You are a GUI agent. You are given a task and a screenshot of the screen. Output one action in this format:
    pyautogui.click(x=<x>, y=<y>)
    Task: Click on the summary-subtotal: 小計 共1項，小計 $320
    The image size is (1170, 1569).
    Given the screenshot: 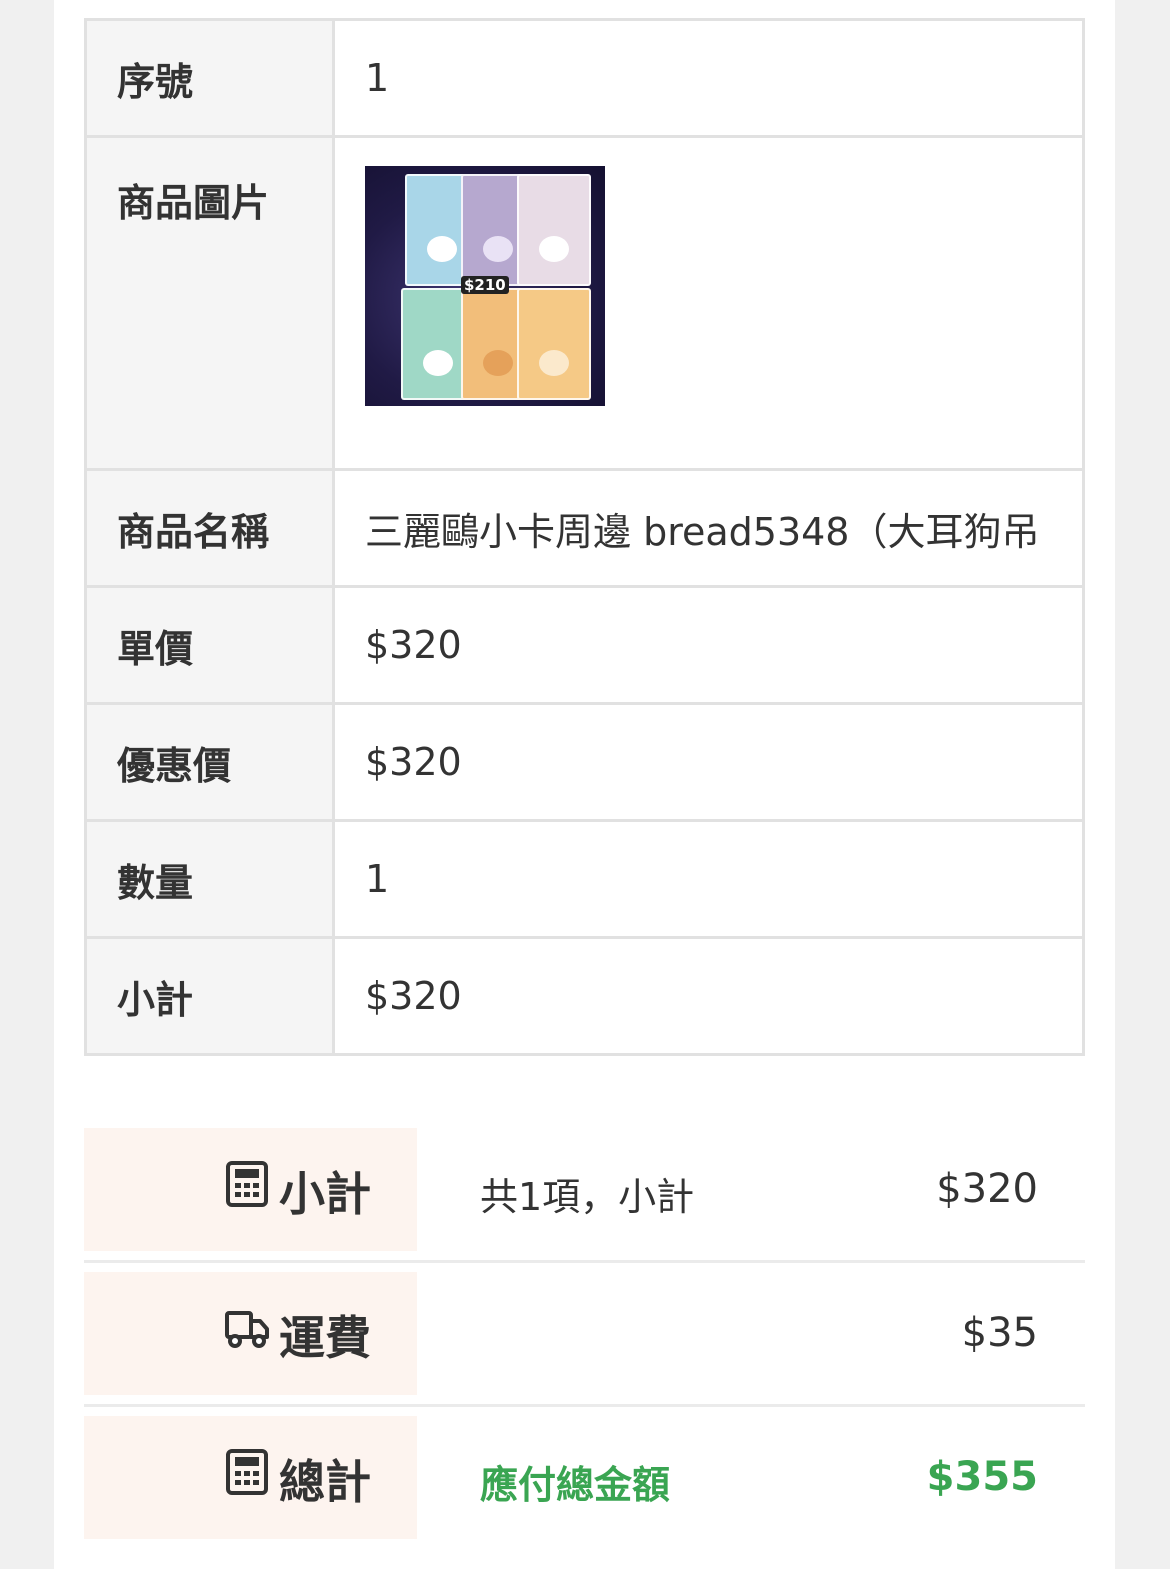 What is the action you would take?
    pyautogui.click(x=584, y=1189)
    